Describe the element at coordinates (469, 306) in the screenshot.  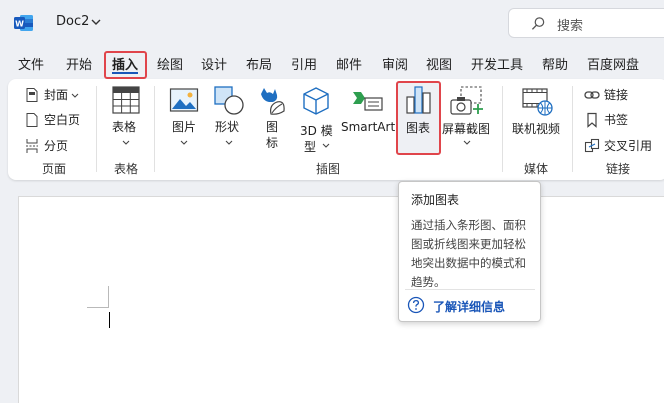
I see `learn-more-link: 了解详细信息` at that location.